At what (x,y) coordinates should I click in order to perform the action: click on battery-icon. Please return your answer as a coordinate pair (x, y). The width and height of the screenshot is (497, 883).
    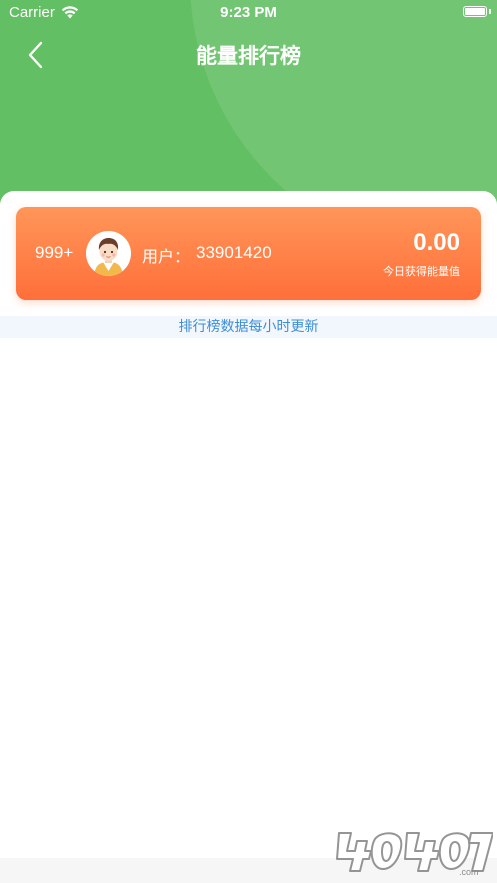
    Looking at the image, I should click on (475, 11).